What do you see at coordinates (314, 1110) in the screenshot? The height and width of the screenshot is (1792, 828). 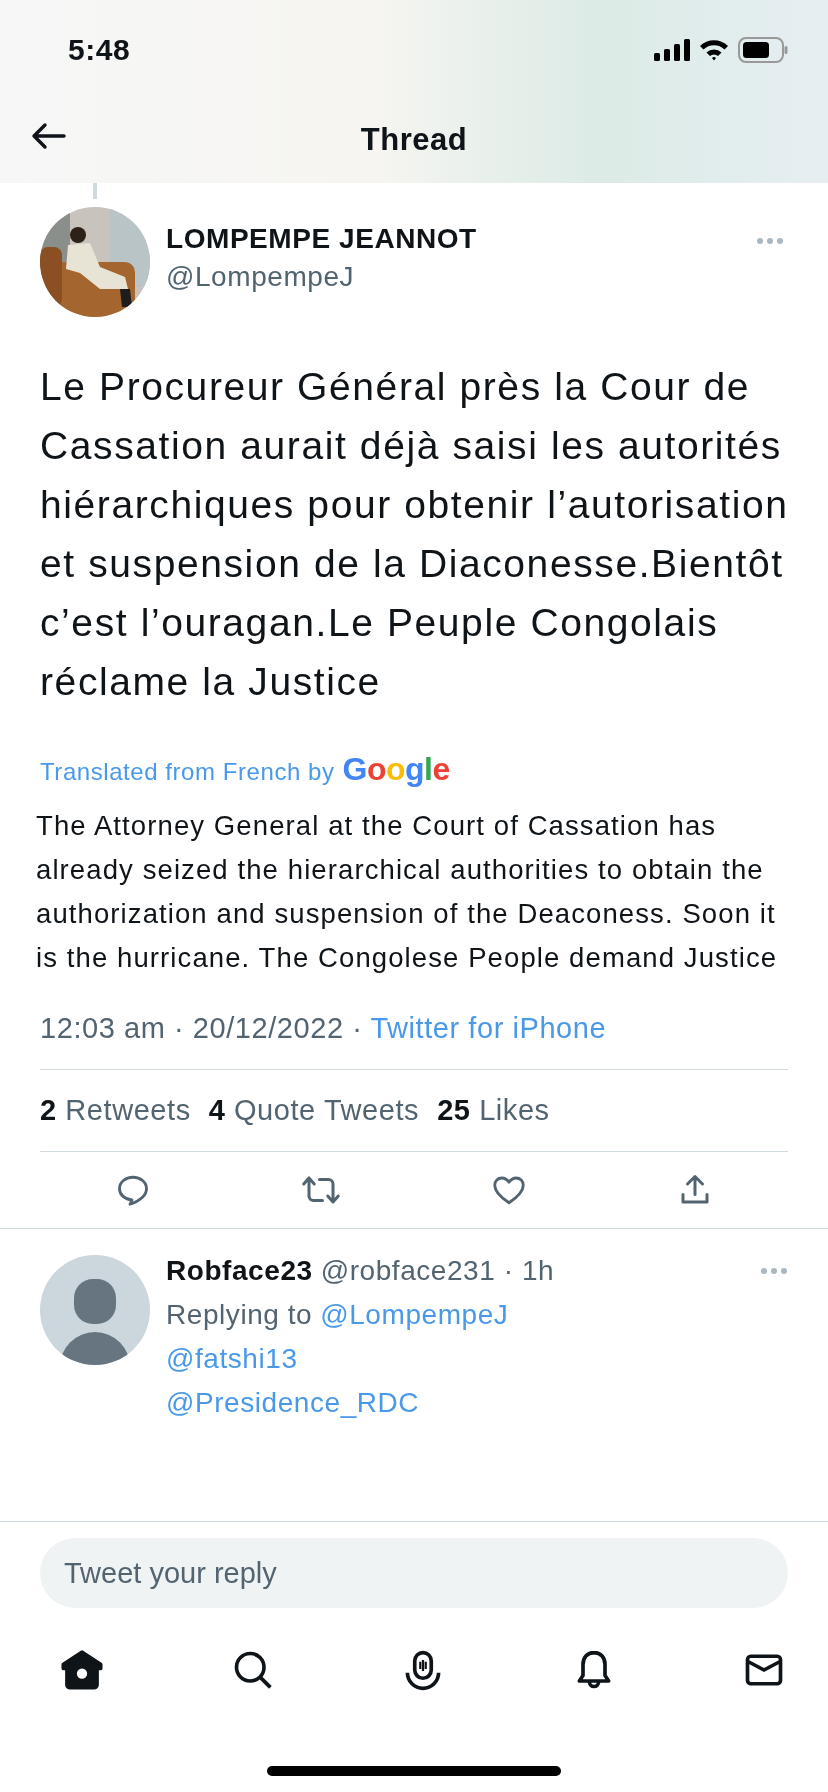 I see `stat-count: 4 Quote Tweets` at bounding box center [314, 1110].